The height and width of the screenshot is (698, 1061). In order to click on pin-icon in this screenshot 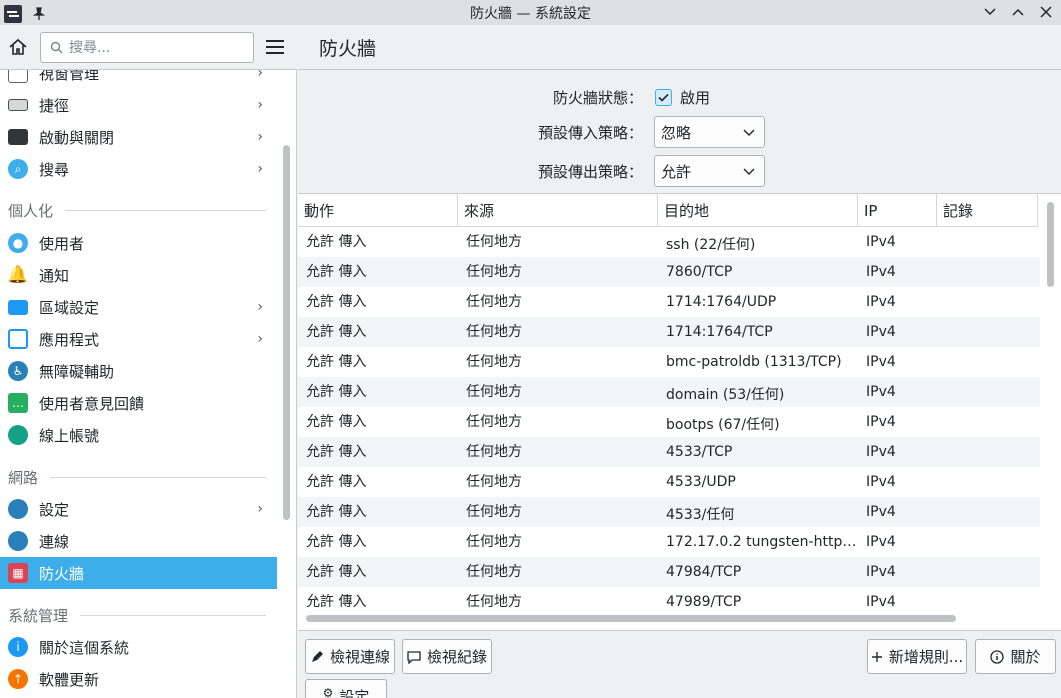, I will do `click(39, 14)`.